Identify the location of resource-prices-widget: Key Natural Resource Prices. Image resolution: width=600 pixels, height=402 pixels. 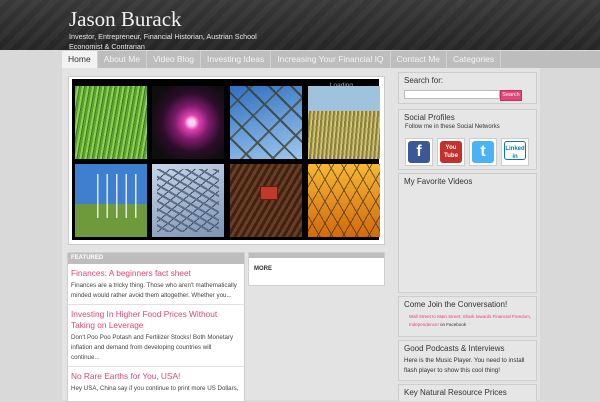
(467, 392).